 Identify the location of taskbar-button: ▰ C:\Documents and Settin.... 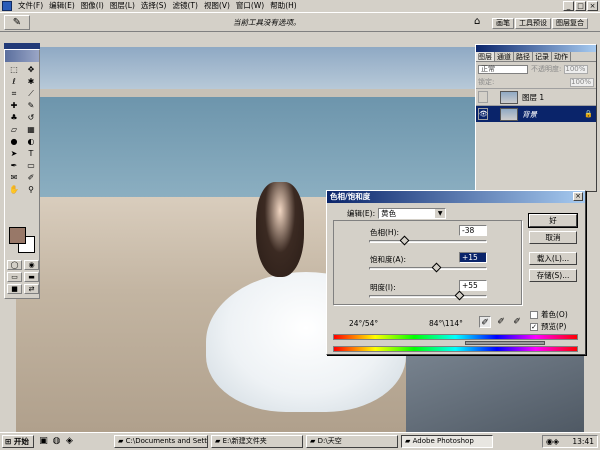
(161, 441).